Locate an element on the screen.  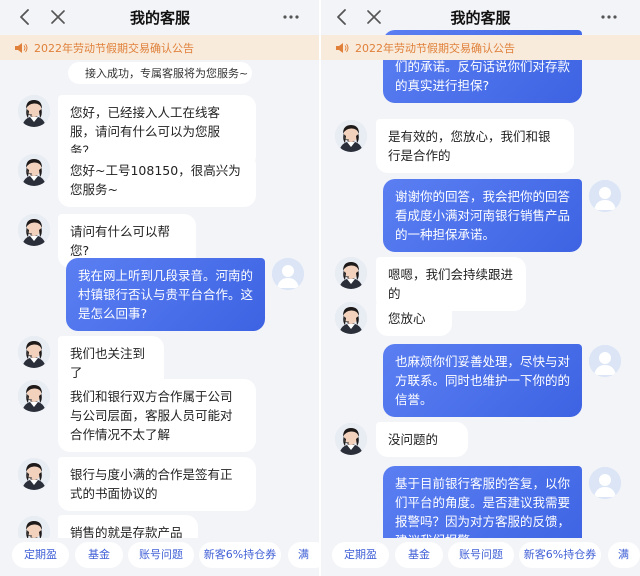
agent-message: 您放心 is located at coordinates (414, 318).